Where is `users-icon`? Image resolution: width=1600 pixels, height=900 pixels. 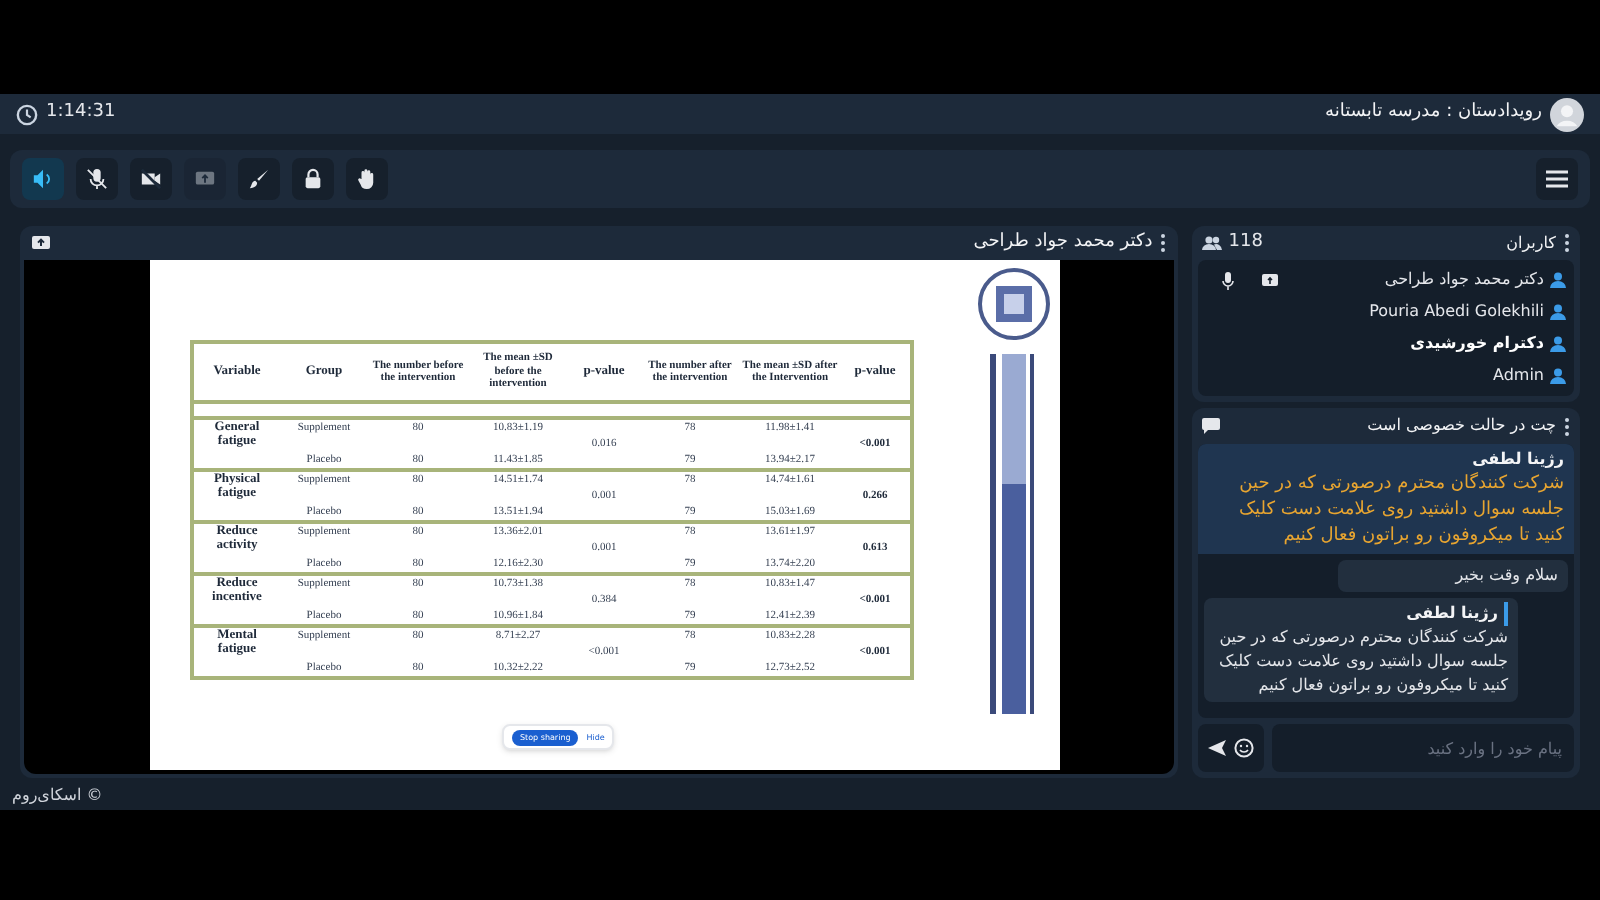
users-icon is located at coordinates (1212, 243).